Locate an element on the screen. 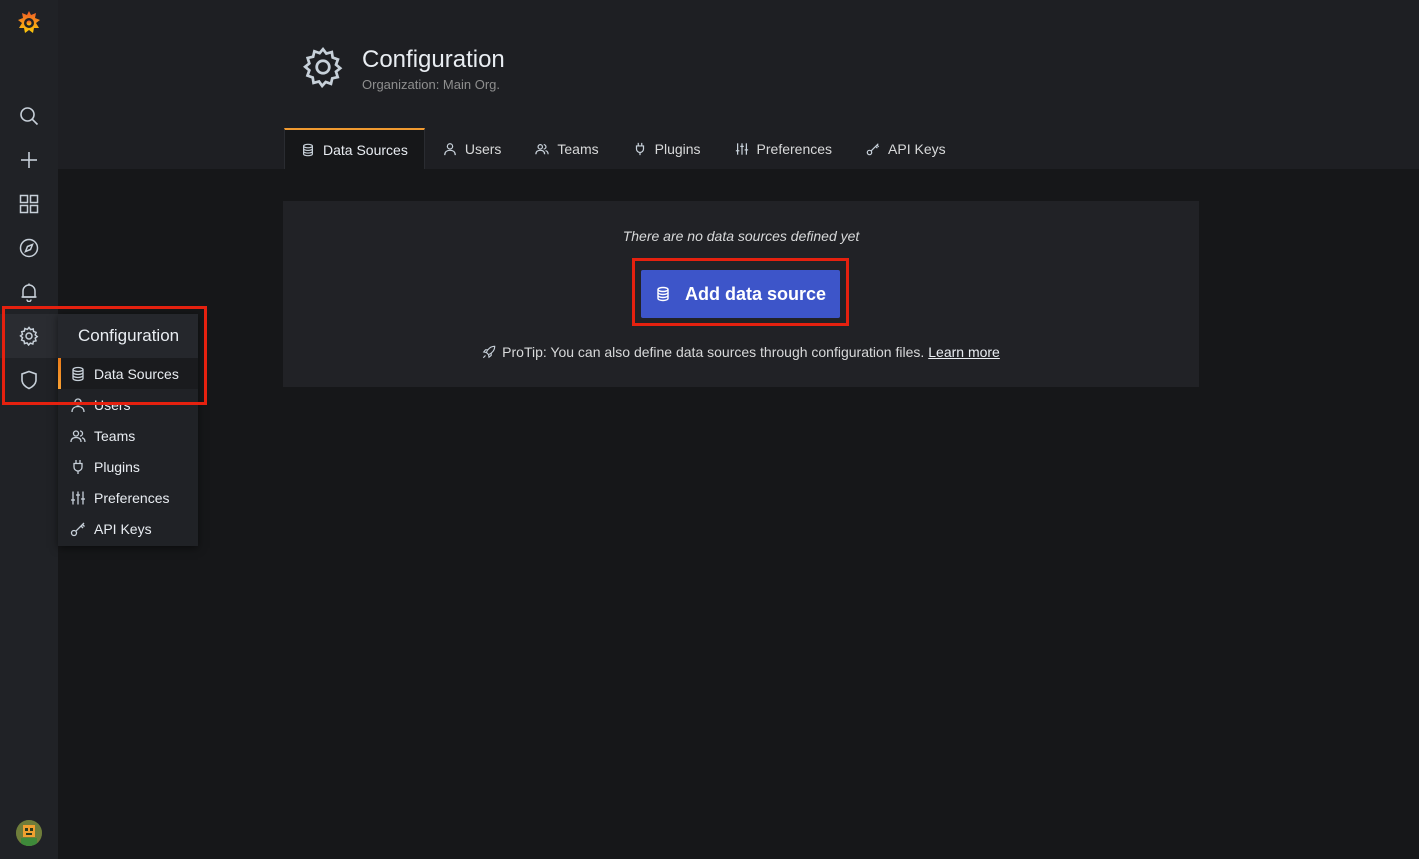 This screenshot has height=859, width=1419. tab-api-keys: API Keys is located at coordinates (906, 148).